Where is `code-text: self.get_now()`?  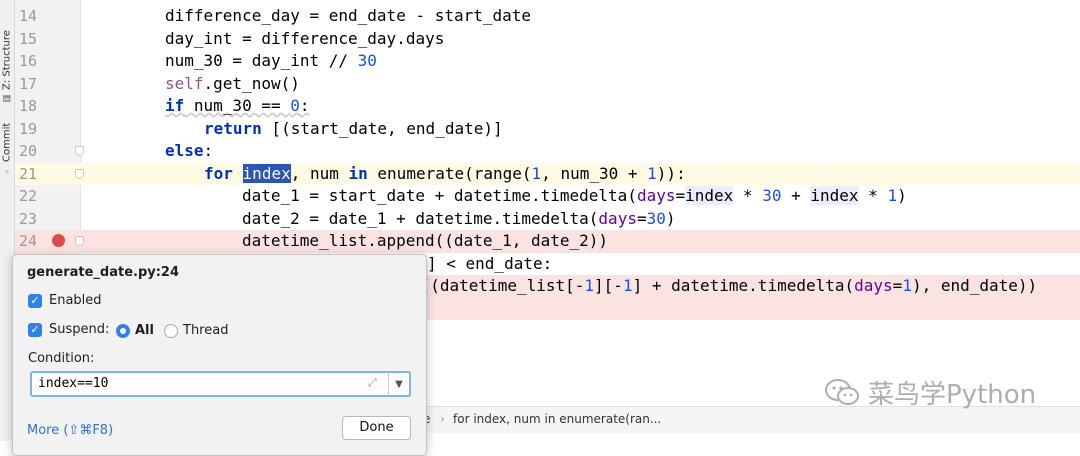
code-text: self.get_now() is located at coordinates (232, 84).